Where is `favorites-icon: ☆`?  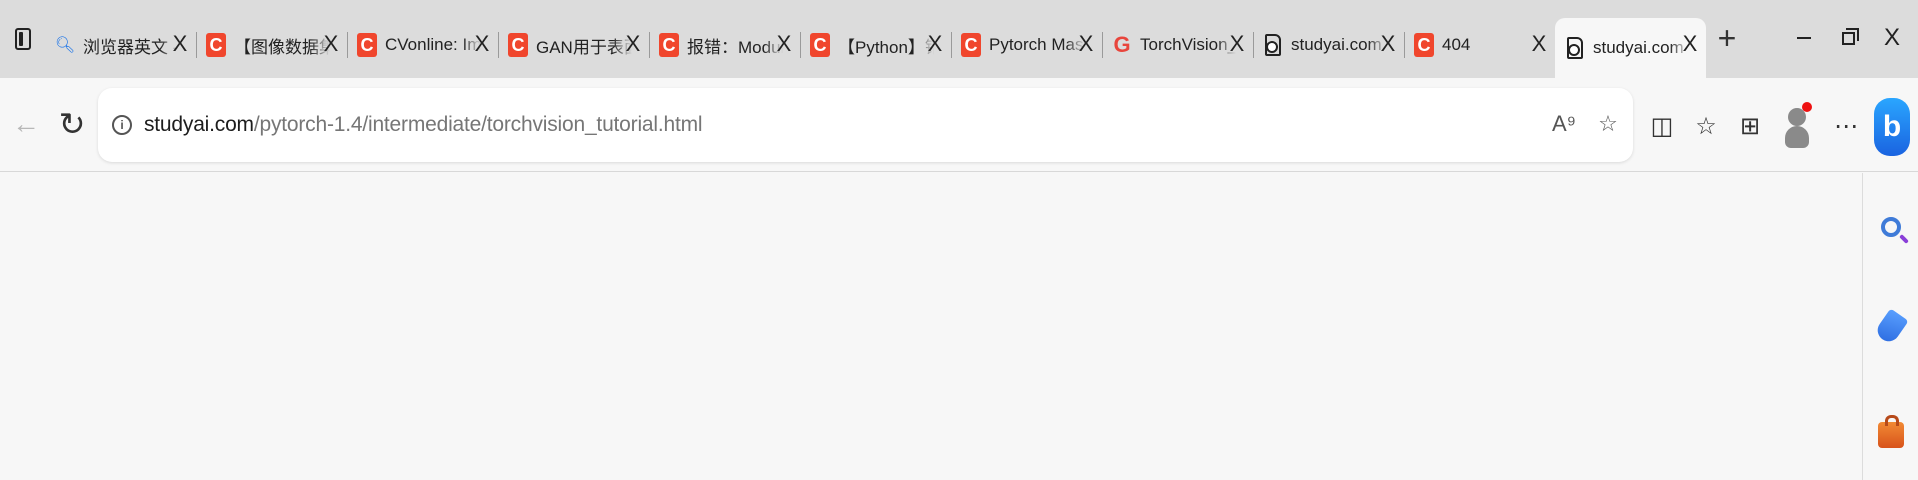
favorites-icon: ☆ is located at coordinates (1706, 126).